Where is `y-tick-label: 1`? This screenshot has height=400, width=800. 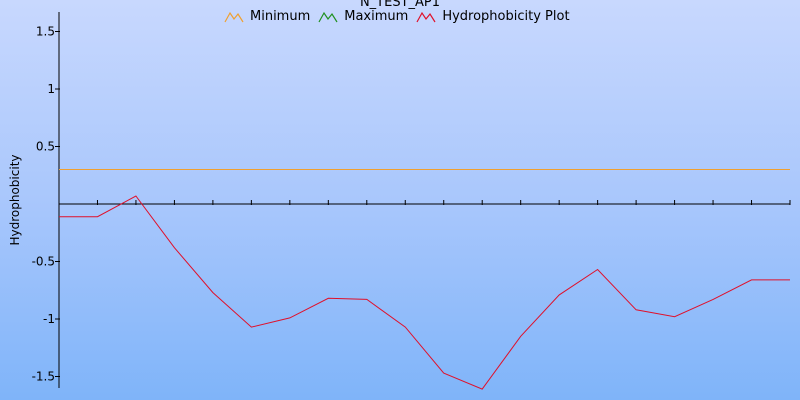
y-tick-label: 1 is located at coordinates (51, 89).